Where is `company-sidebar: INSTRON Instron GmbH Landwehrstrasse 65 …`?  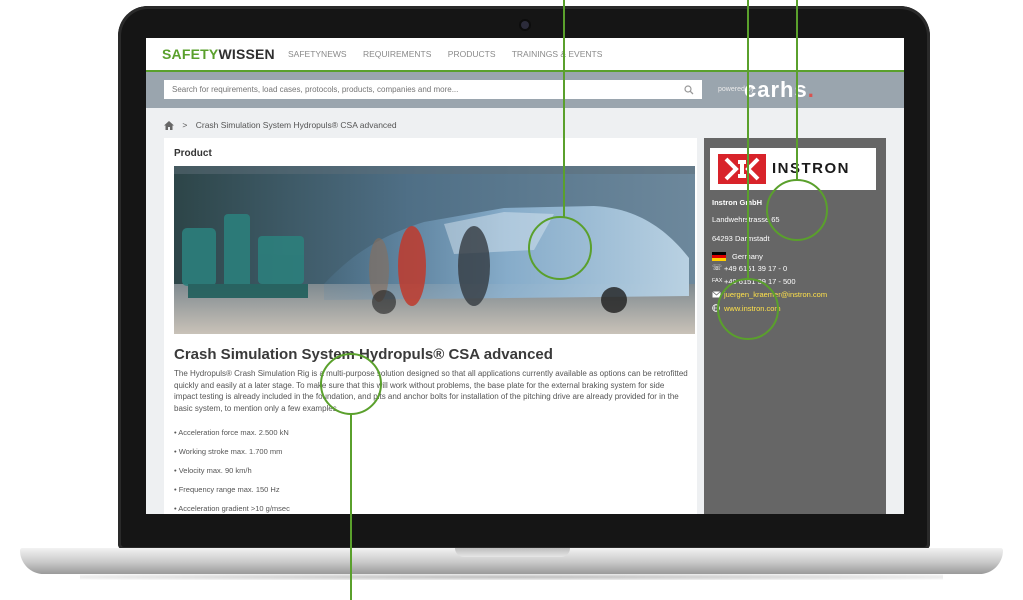
company-sidebar: INSTRON Instron GmbH Landwehrstrasse 65 … is located at coordinates (795, 326).